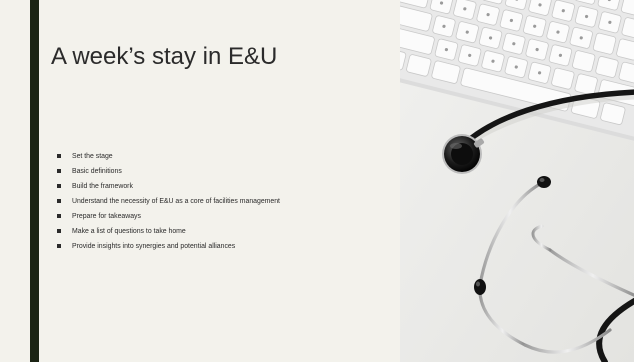 Image resolution: width=634 pixels, height=362 pixels. I want to click on slide-title: A week’s stay in E&U, so click(164, 56).